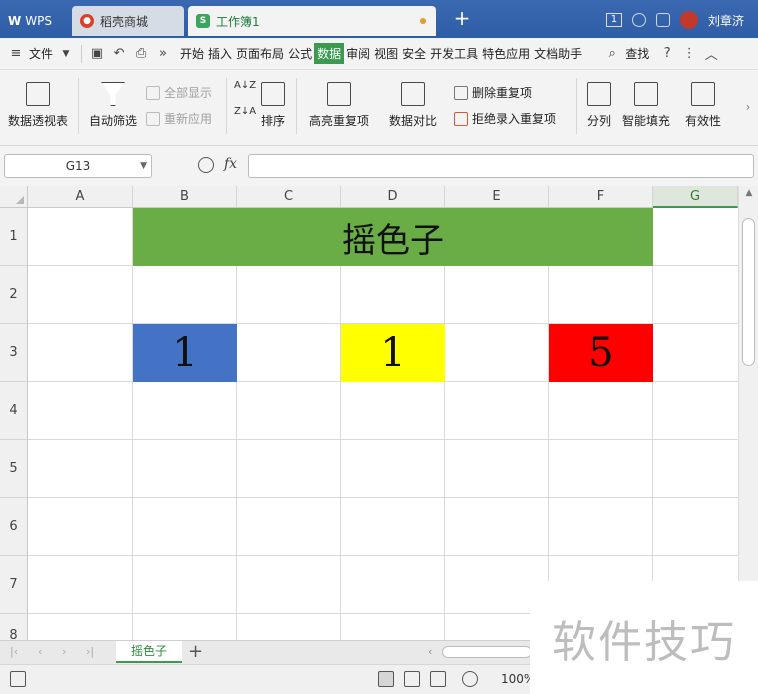  Describe the element at coordinates (220, 53) in the screenshot. I see `menu-item-insert: 插入` at that location.